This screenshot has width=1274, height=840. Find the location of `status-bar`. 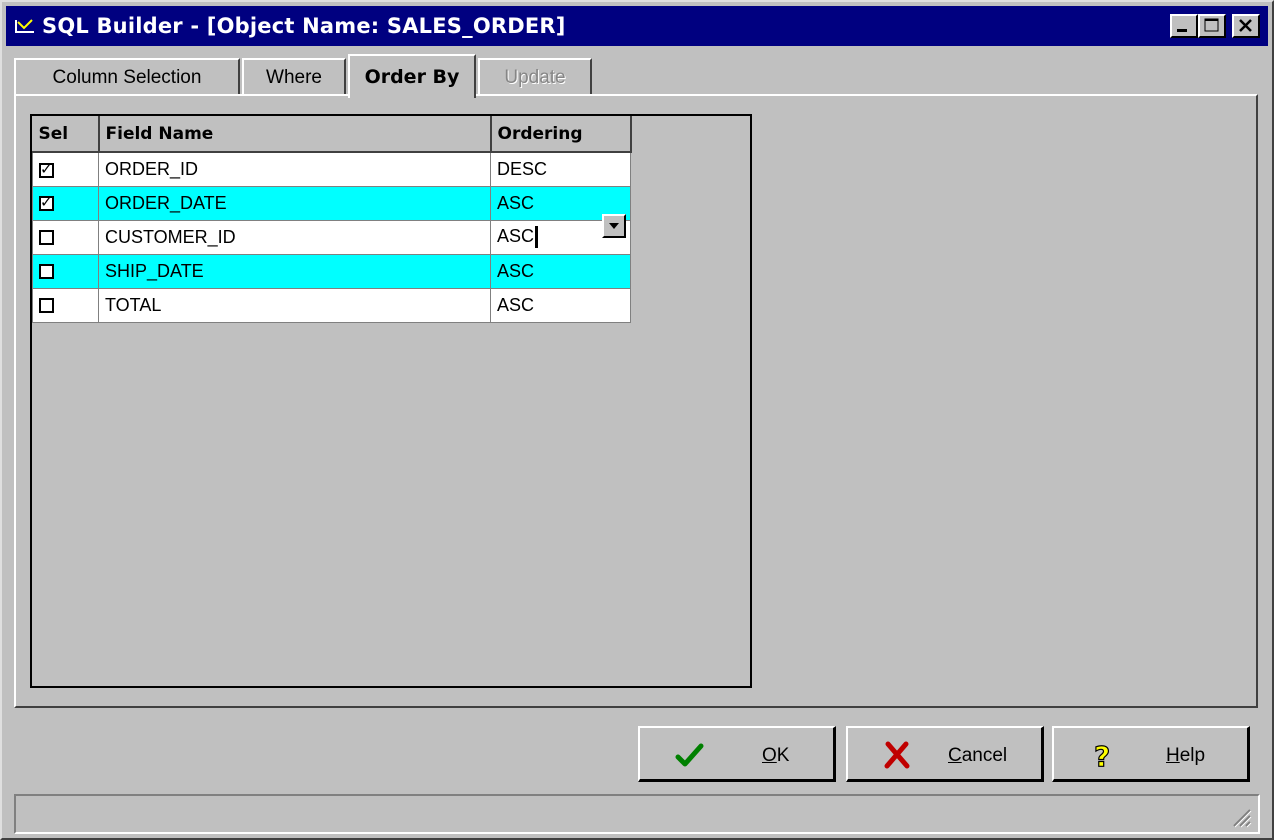

status-bar is located at coordinates (637, 814).